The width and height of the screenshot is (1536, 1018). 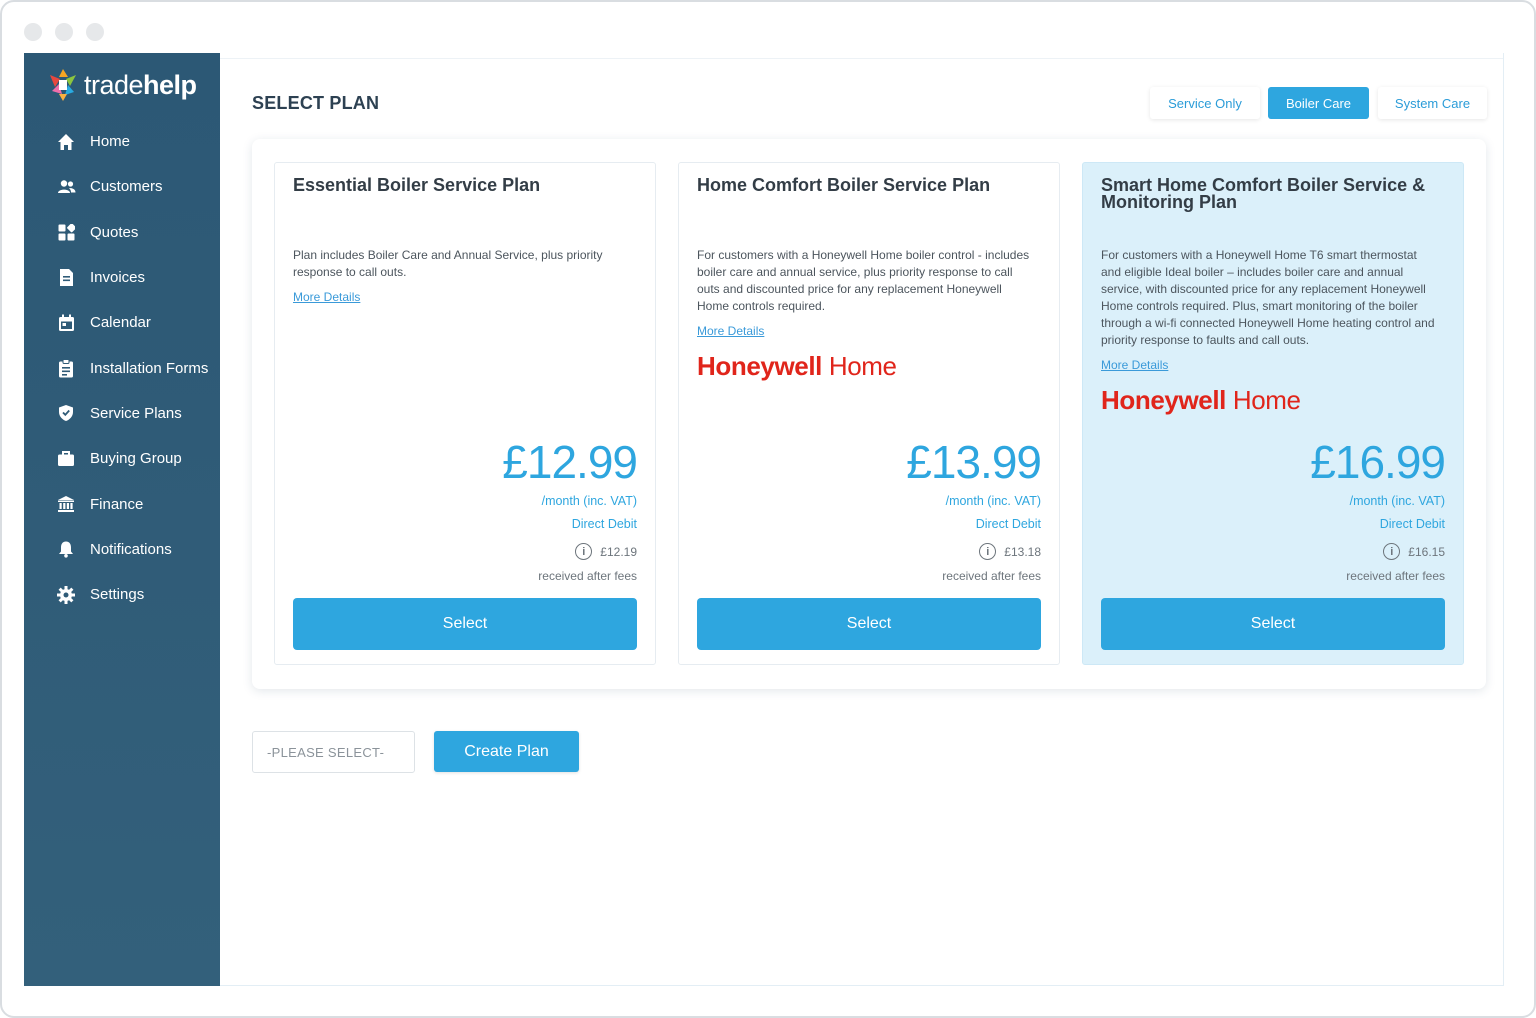 What do you see at coordinates (131, 549) in the screenshot?
I see `sidebar-item-label: Notifications` at bounding box center [131, 549].